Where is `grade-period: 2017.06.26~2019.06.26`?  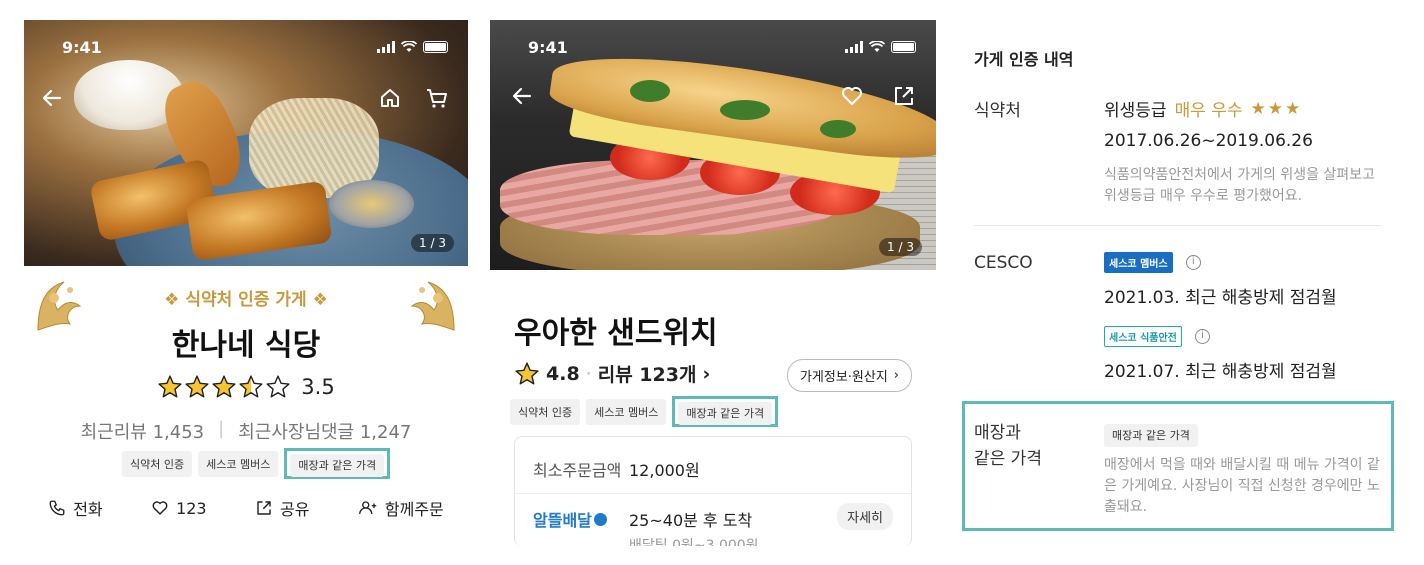 grade-period: 2017.06.26~2019.06.26 is located at coordinates (1208, 141).